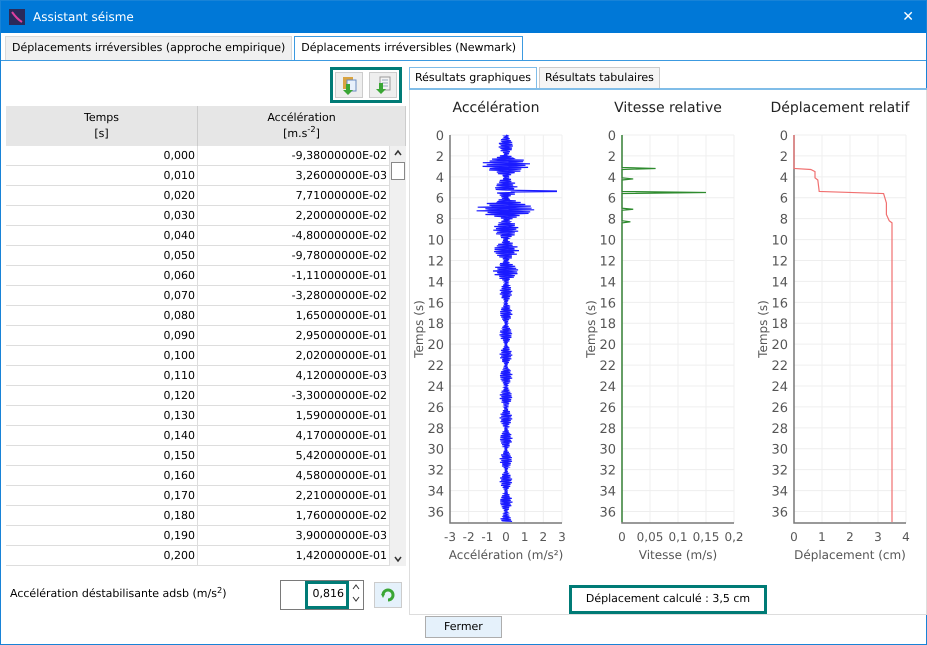 Image resolution: width=927 pixels, height=645 pixels. Describe the element at coordinates (562, 537) in the screenshot. I see `tick-label: 3` at that location.